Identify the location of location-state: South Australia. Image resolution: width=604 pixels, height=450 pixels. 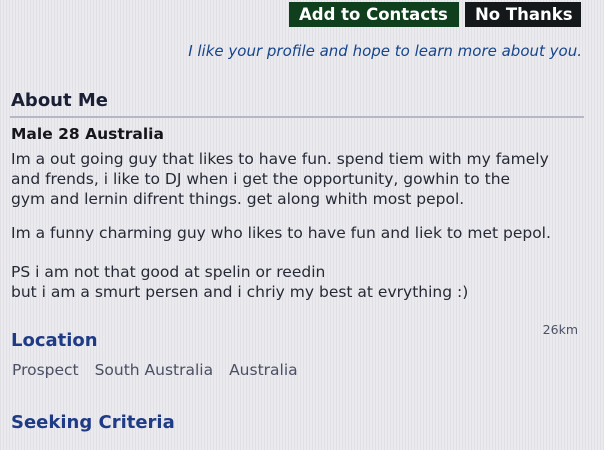
(154, 370).